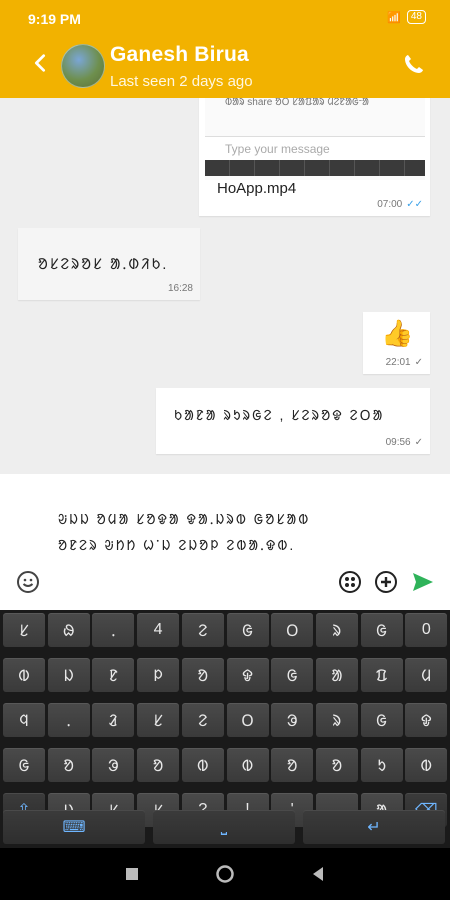  I want to click on message-bubble-emoji: 👍 22:01 ✓, so click(396, 343).